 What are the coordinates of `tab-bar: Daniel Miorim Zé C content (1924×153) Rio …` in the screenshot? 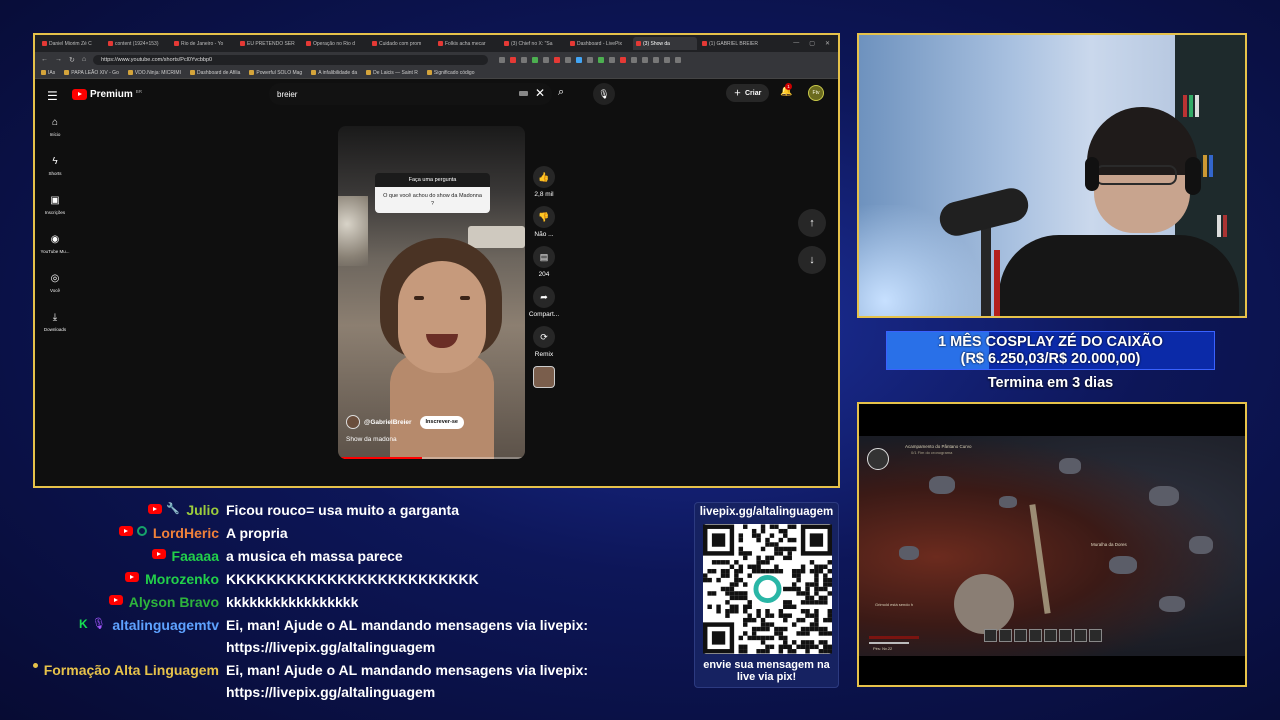 It's located at (436, 43).